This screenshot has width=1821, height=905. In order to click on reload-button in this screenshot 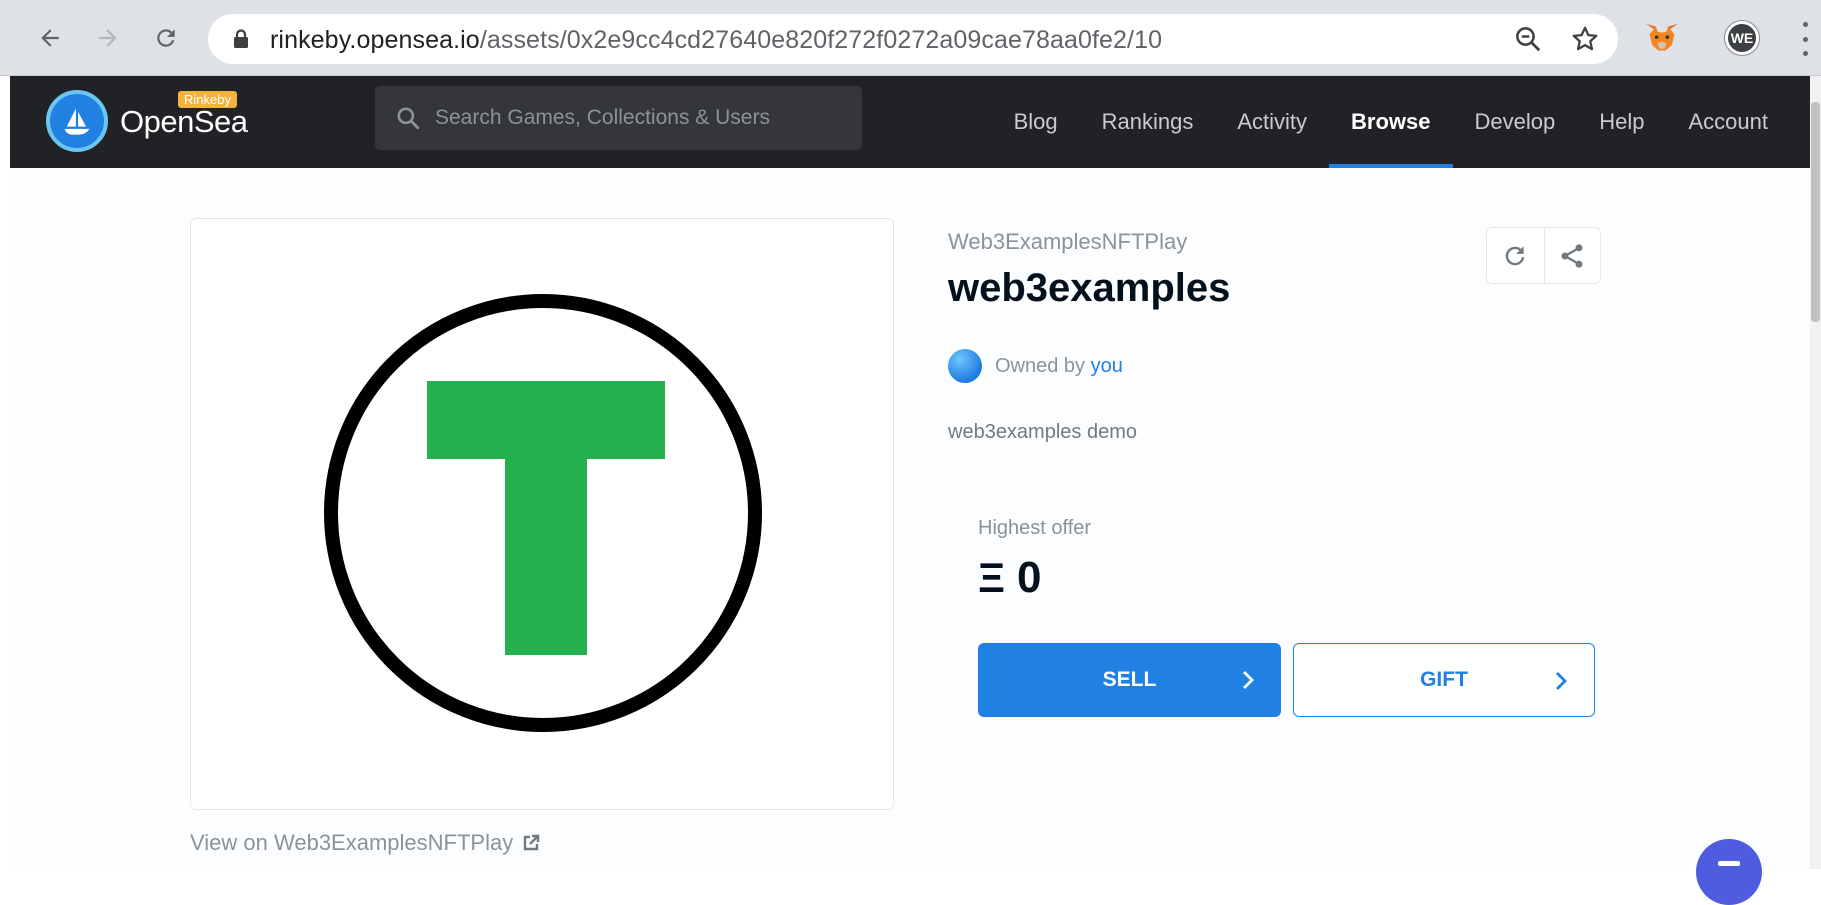, I will do `click(166, 38)`.